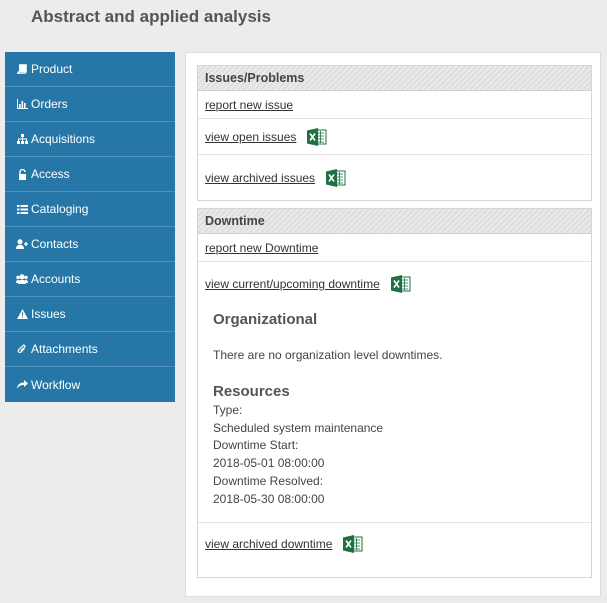 This screenshot has height=603, width=607. What do you see at coordinates (90, 104) in the screenshot?
I see `sidebar-item-orders: Orders` at bounding box center [90, 104].